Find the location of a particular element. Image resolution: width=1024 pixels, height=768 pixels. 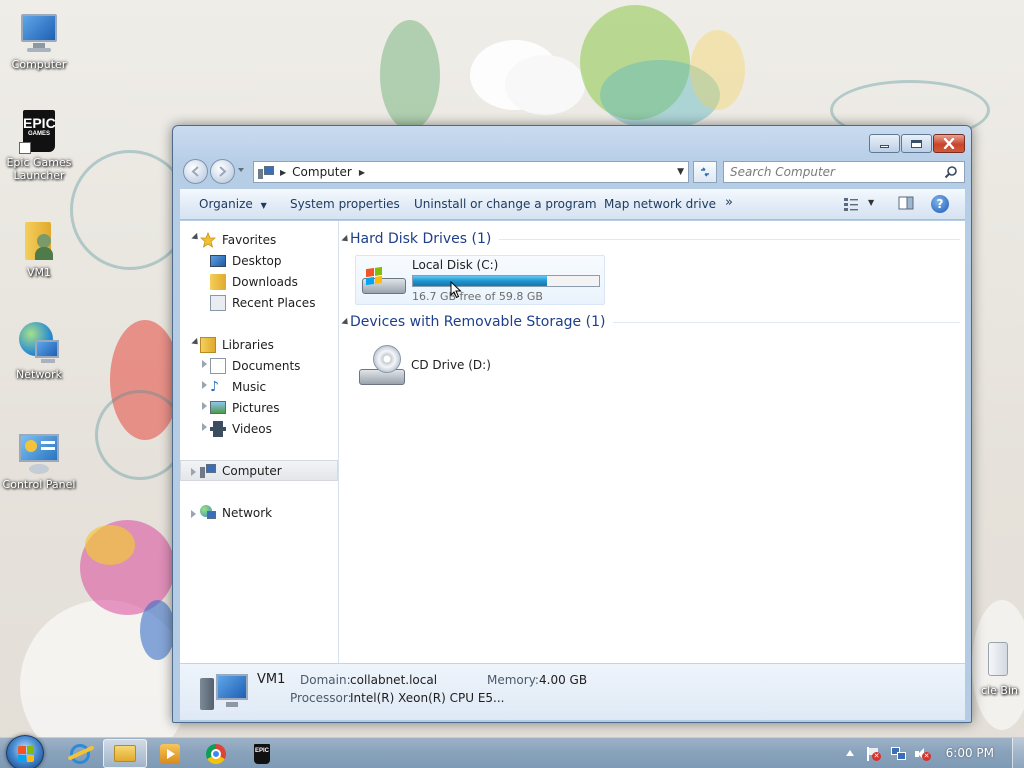

network-icon is located at coordinates (208, 512).